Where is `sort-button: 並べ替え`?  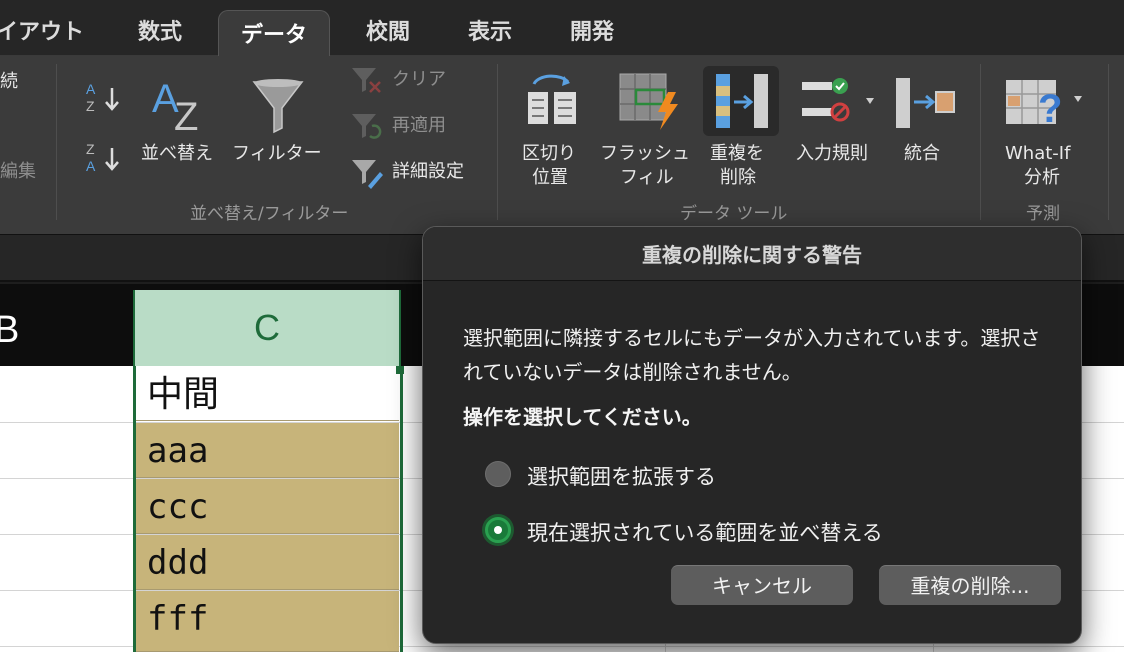
sort-button: 並べ替え is located at coordinates (177, 154).